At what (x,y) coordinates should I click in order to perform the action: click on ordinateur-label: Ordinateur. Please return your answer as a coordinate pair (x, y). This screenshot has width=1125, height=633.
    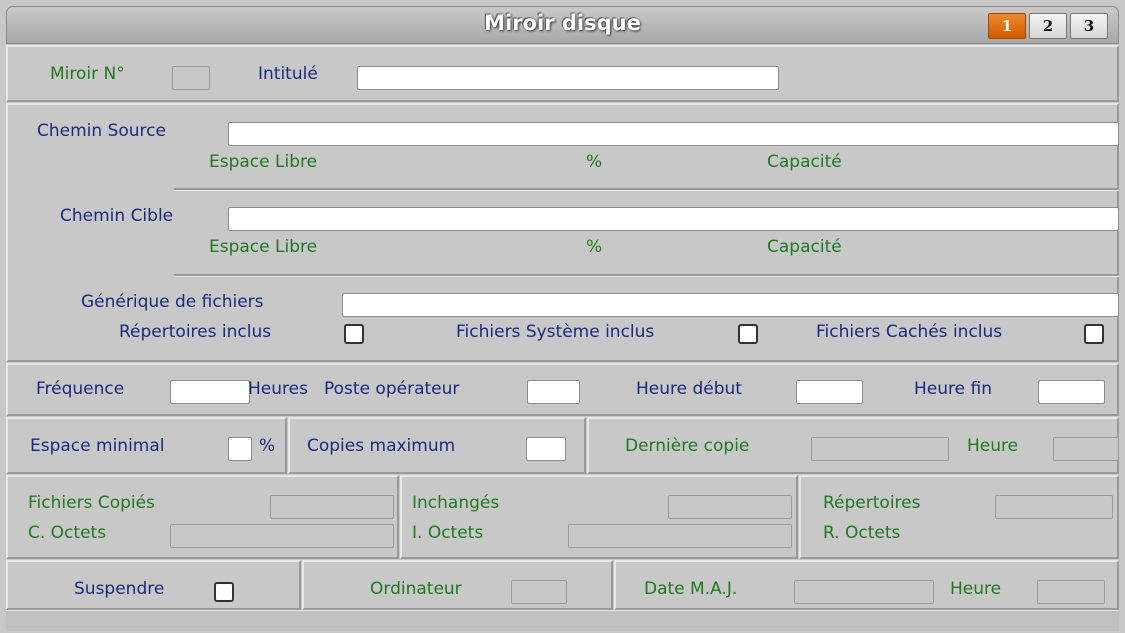
    Looking at the image, I should click on (416, 589).